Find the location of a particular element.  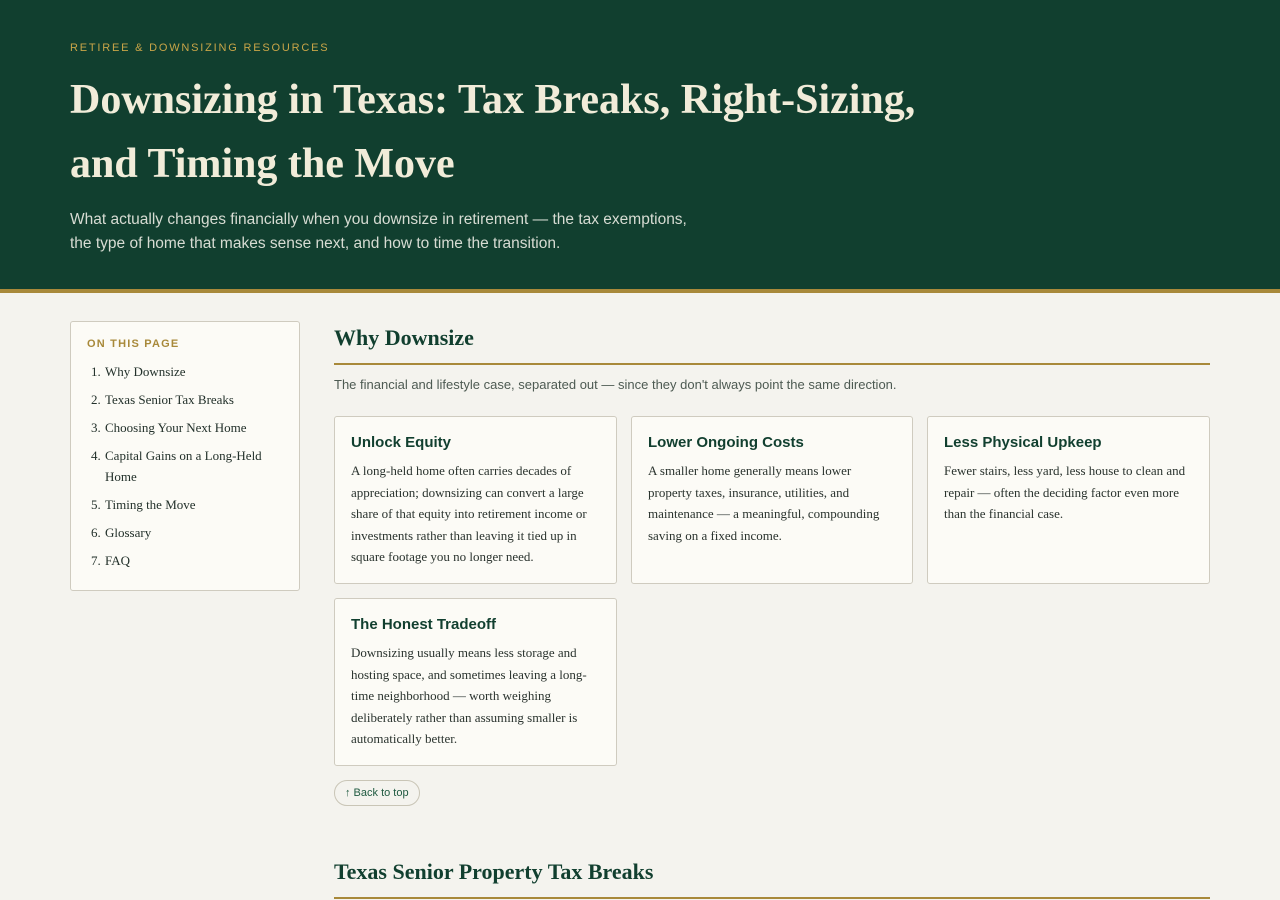

card-title: Lower Ongoing Costs is located at coordinates (726, 442).